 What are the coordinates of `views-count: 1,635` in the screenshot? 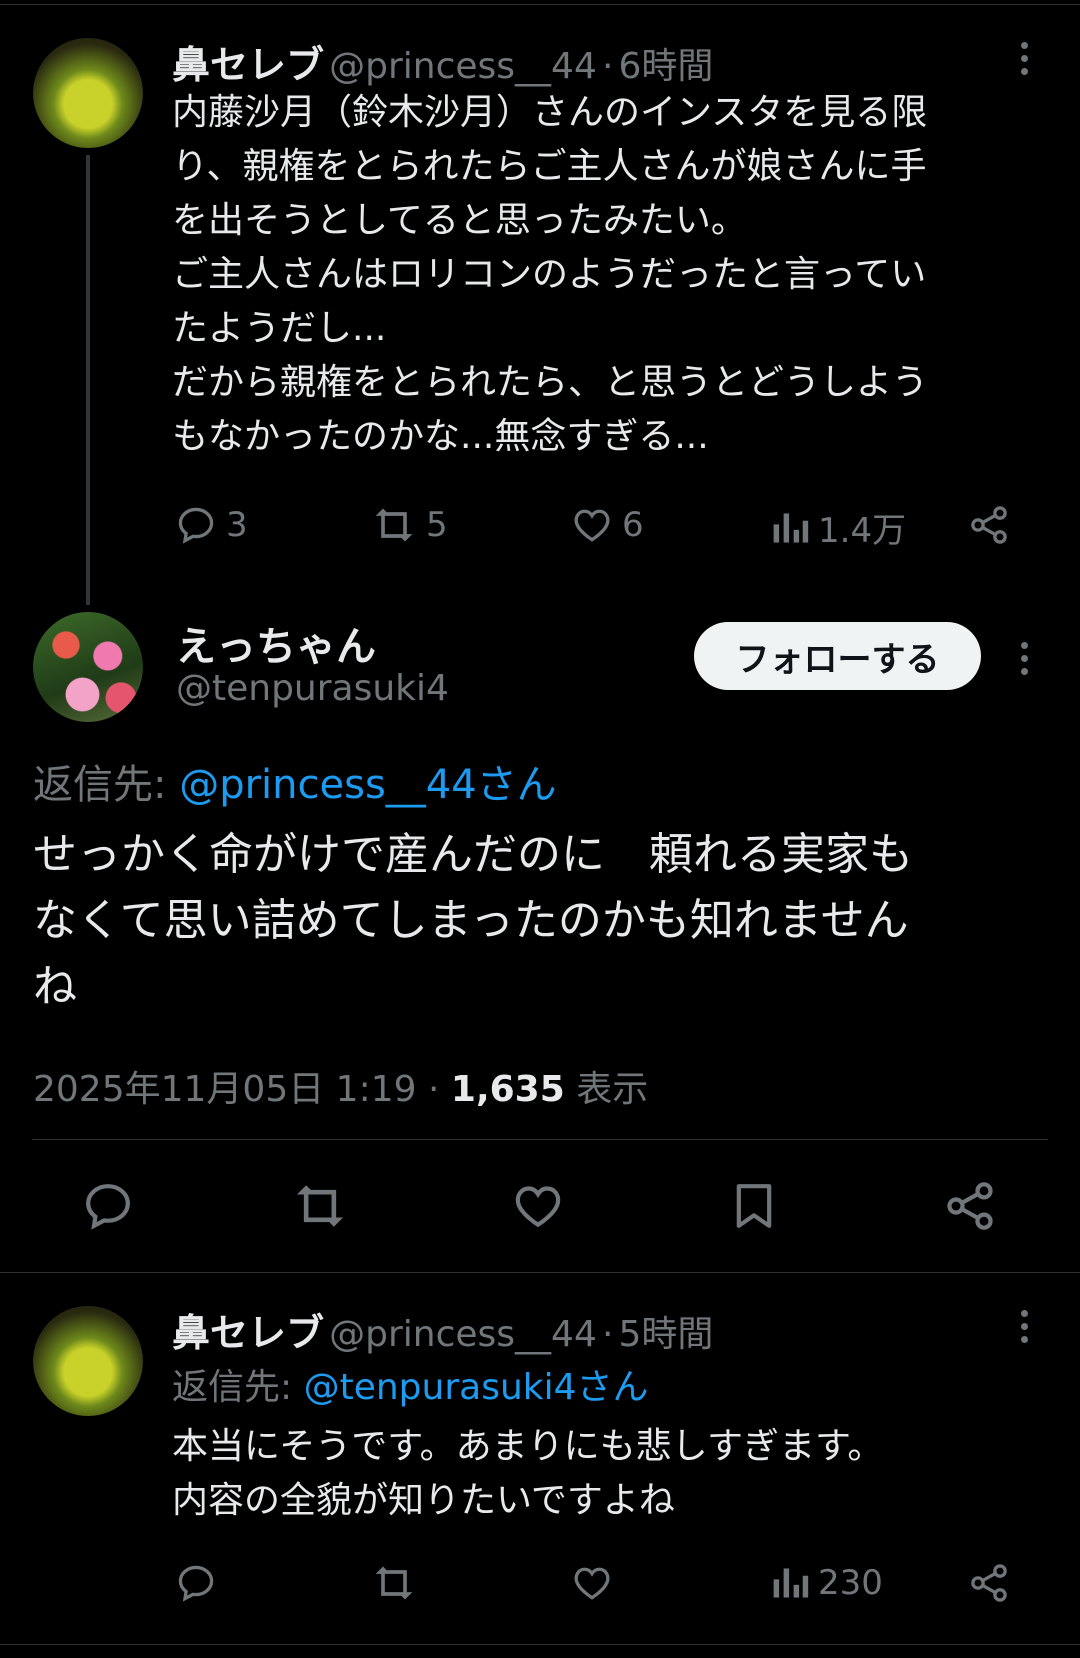 It's located at (507, 1089).